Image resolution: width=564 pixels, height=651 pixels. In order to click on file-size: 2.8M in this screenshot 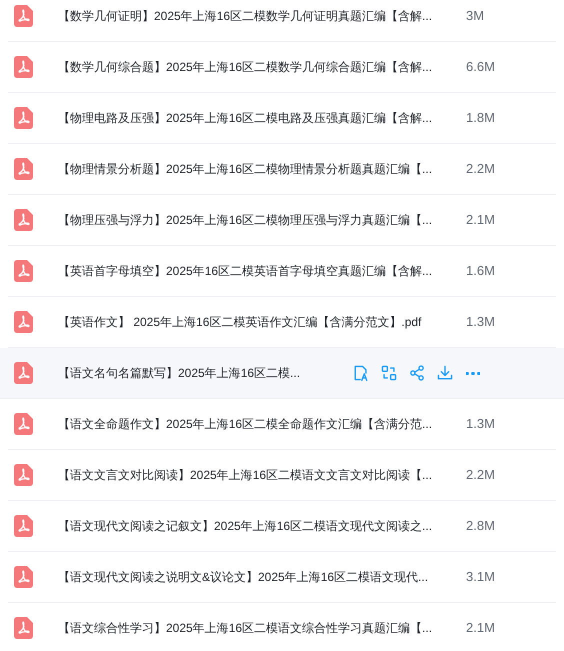, I will do `click(481, 526)`.